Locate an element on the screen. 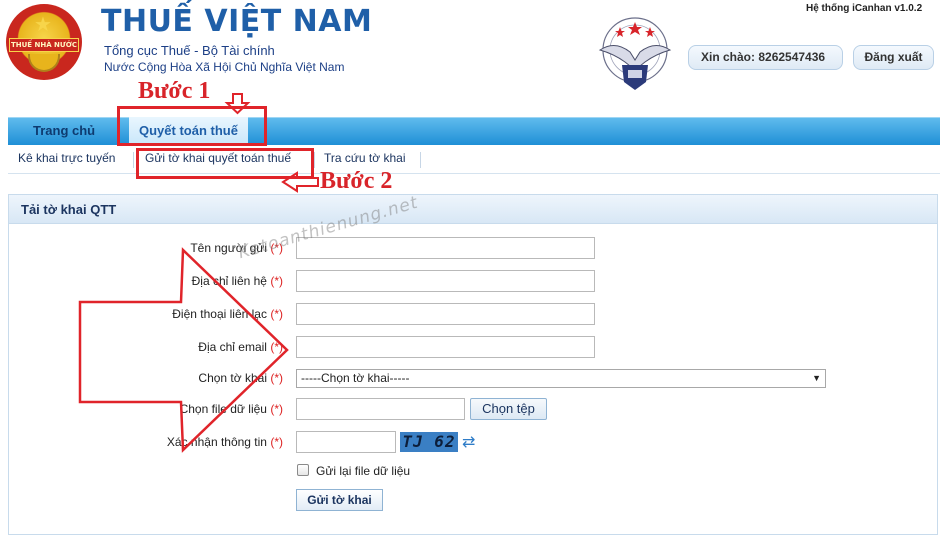 This screenshot has height=535, width=940. captcha-input is located at coordinates (346, 442).